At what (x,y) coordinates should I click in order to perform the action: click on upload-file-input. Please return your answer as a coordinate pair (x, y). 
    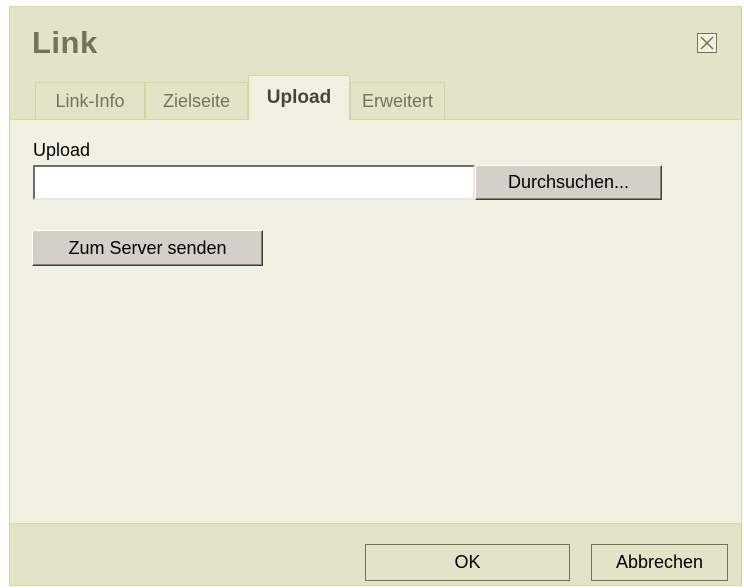
    Looking at the image, I should click on (254, 182).